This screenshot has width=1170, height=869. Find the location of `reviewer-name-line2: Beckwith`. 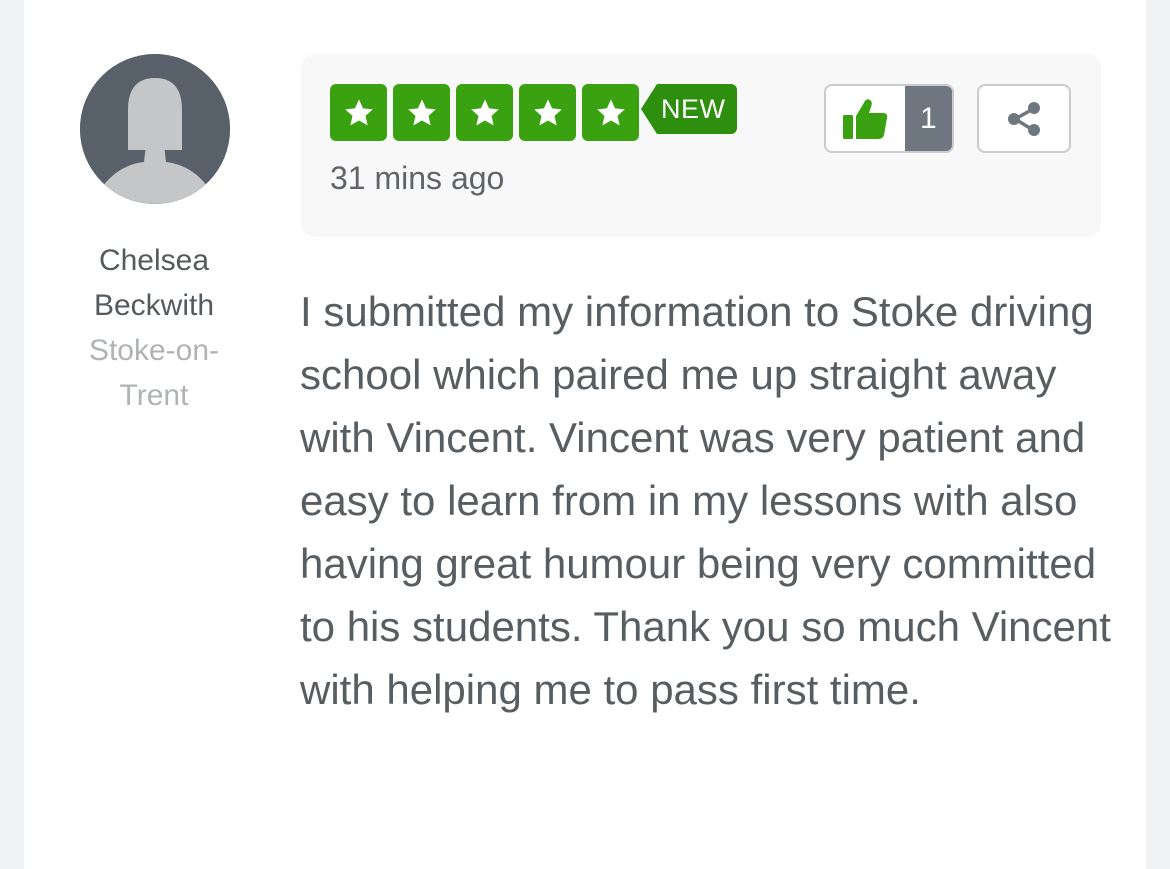

reviewer-name-line2: Beckwith is located at coordinates (154, 305).